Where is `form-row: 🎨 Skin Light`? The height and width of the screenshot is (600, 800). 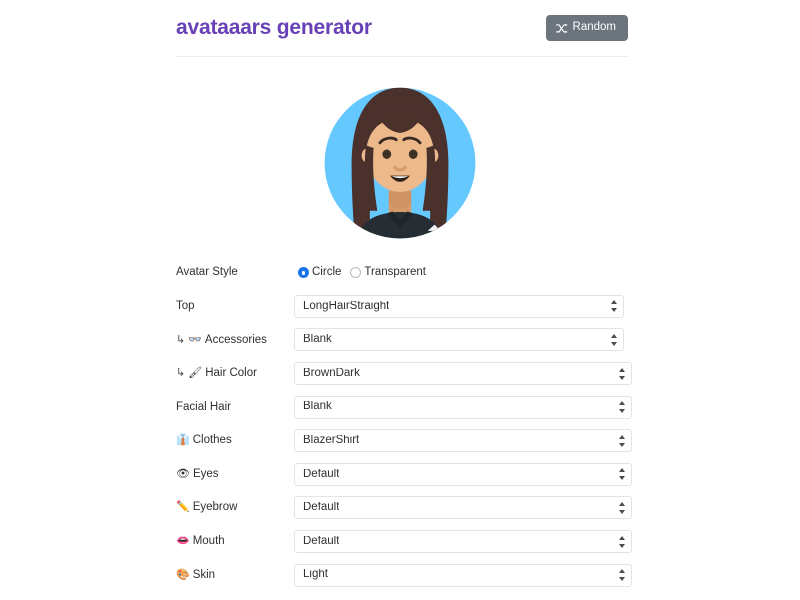 form-row: 🎨 Skin Light is located at coordinates (406, 575).